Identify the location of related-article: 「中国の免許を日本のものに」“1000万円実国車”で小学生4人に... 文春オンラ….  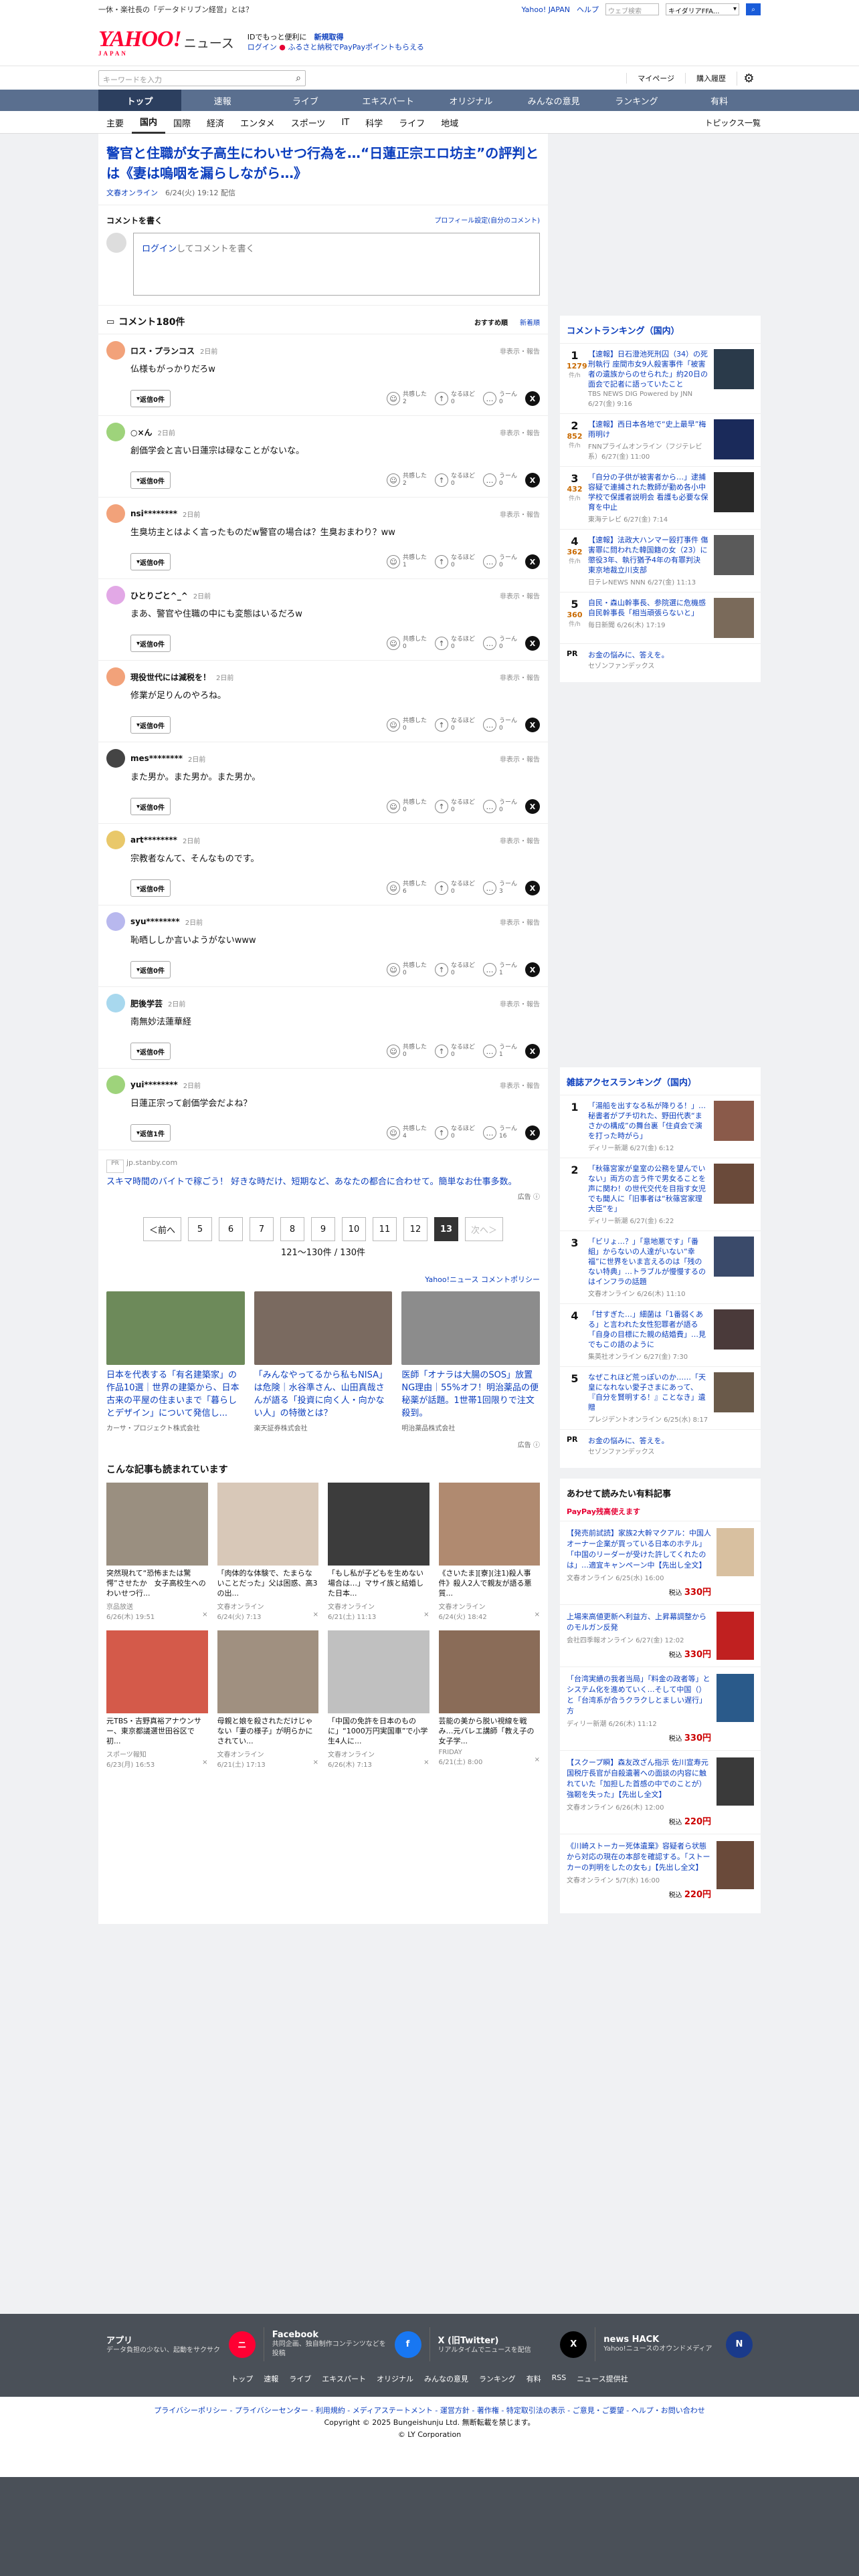
(379, 1700).